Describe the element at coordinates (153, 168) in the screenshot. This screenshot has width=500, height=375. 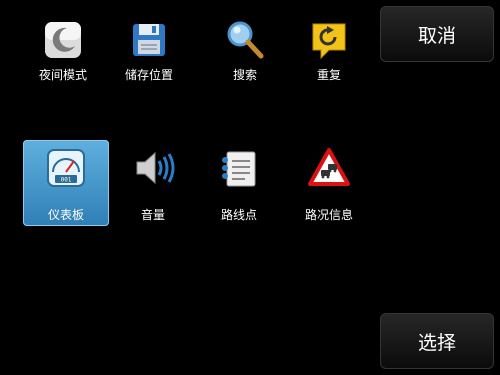
I see `volume-icon` at that location.